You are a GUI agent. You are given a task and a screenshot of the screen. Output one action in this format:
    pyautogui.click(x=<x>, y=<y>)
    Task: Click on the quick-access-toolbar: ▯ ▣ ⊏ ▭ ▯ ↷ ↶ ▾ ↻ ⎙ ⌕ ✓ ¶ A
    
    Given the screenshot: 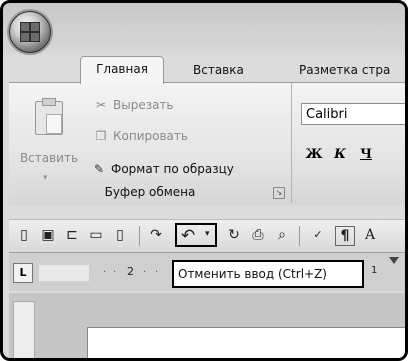 What is the action you would take?
    pyautogui.click(x=207, y=236)
    